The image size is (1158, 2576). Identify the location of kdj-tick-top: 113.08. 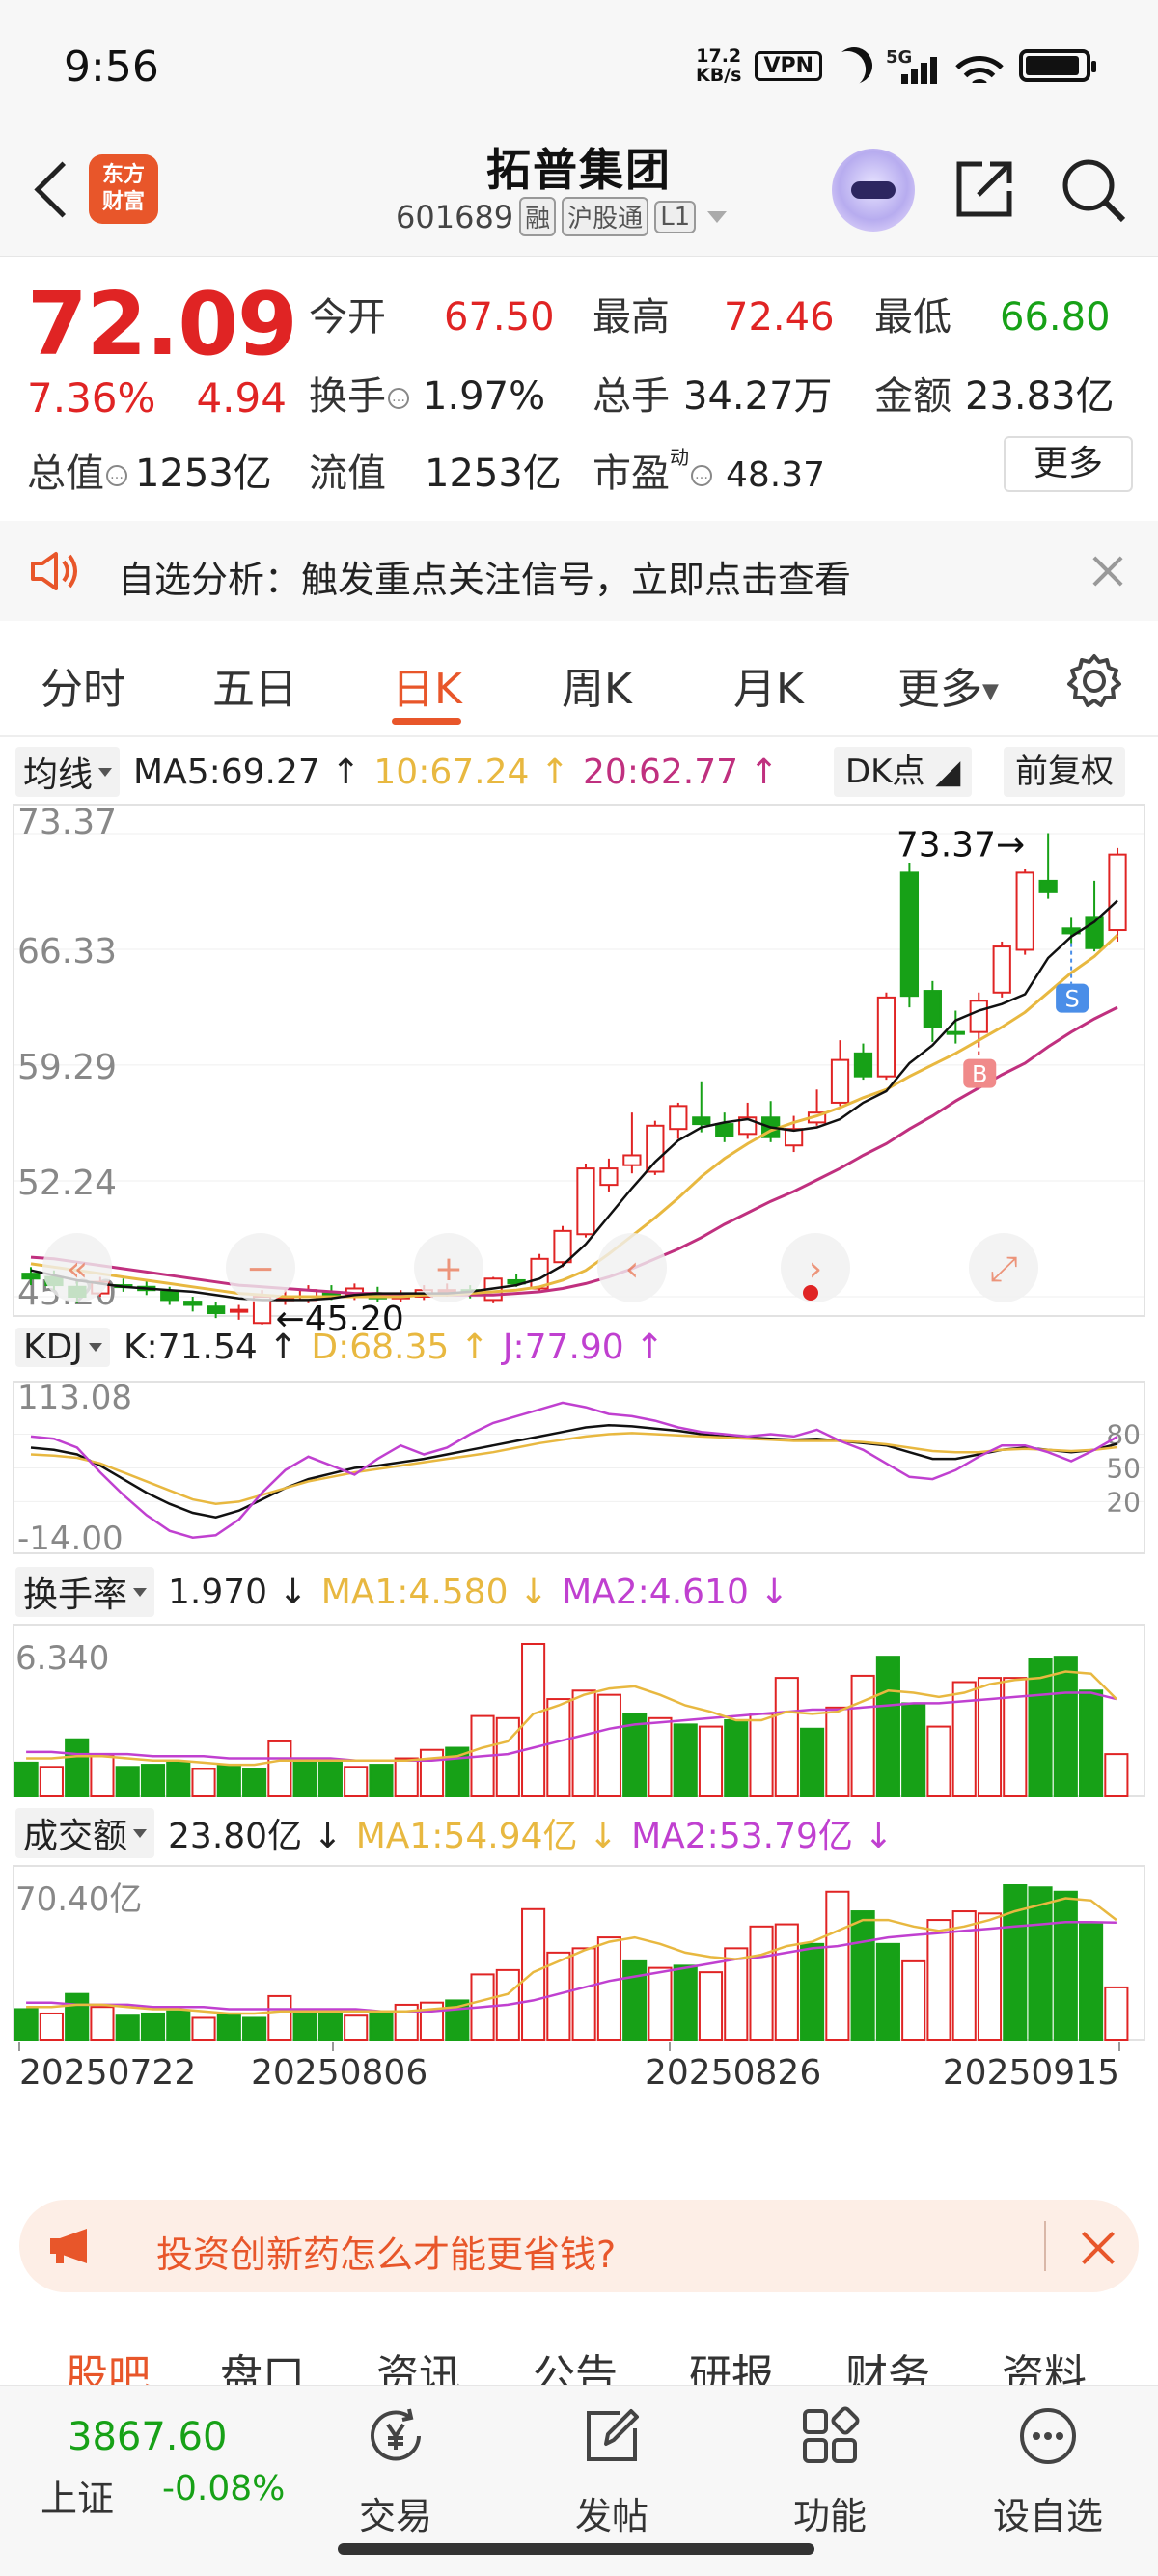
(74, 1398).